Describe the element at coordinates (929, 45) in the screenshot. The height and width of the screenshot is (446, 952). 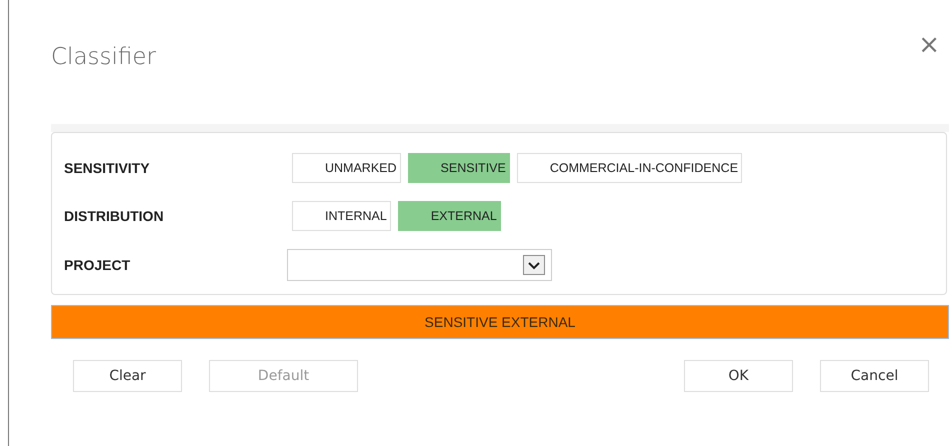
I see `close-button: ×` at that location.